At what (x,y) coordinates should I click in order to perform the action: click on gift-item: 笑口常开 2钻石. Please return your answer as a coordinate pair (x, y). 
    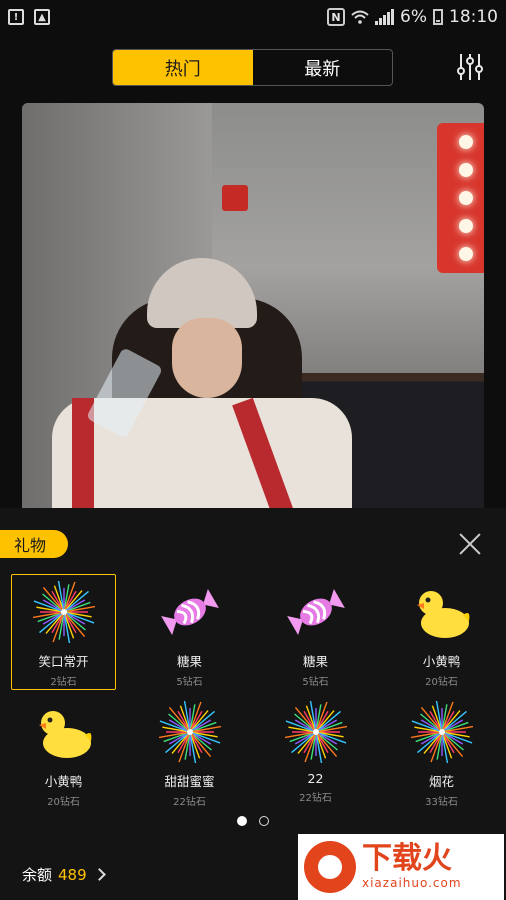
    Looking at the image, I should click on (63, 632).